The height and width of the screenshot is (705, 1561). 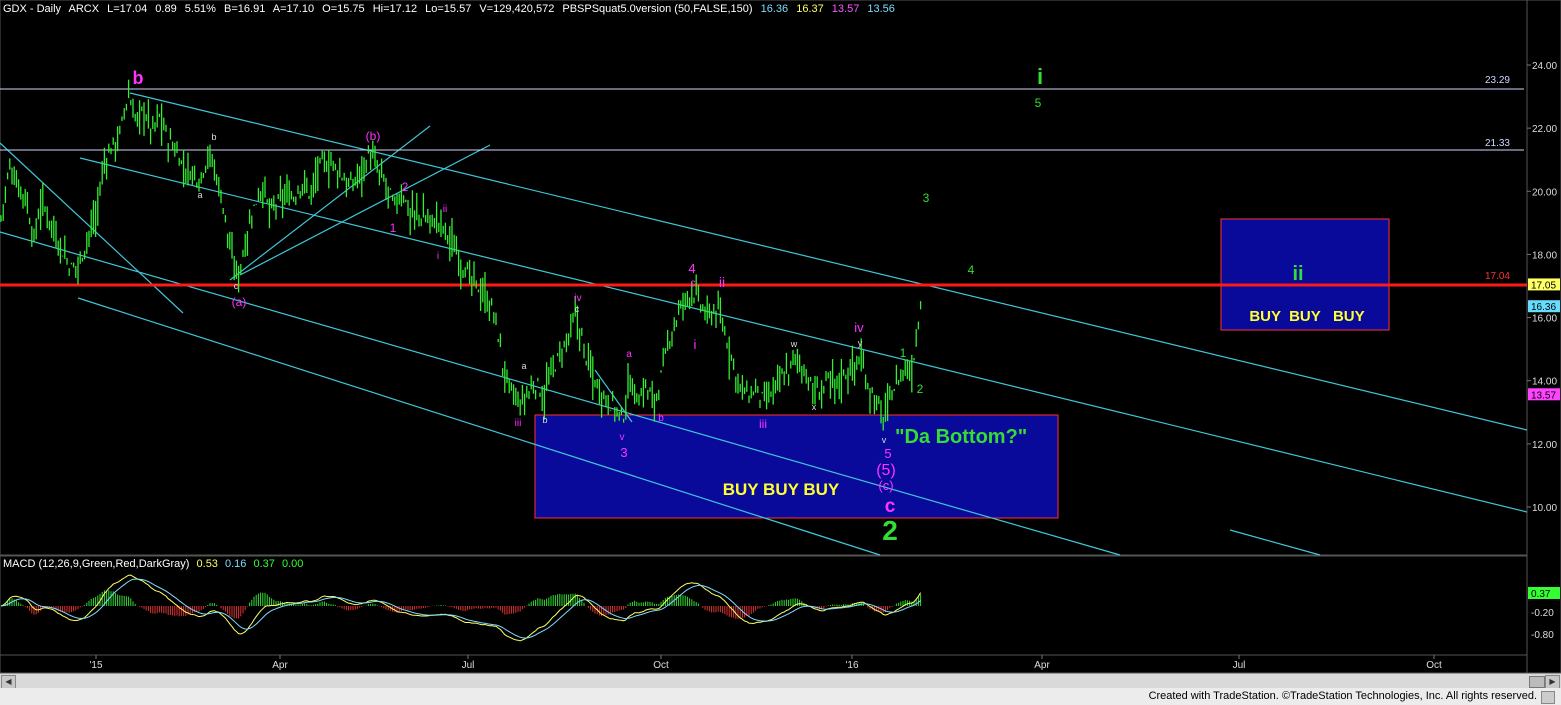 What do you see at coordinates (236, 286) in the screenshot?
I see `label-c-small: c` at bounding box center [236, 286].